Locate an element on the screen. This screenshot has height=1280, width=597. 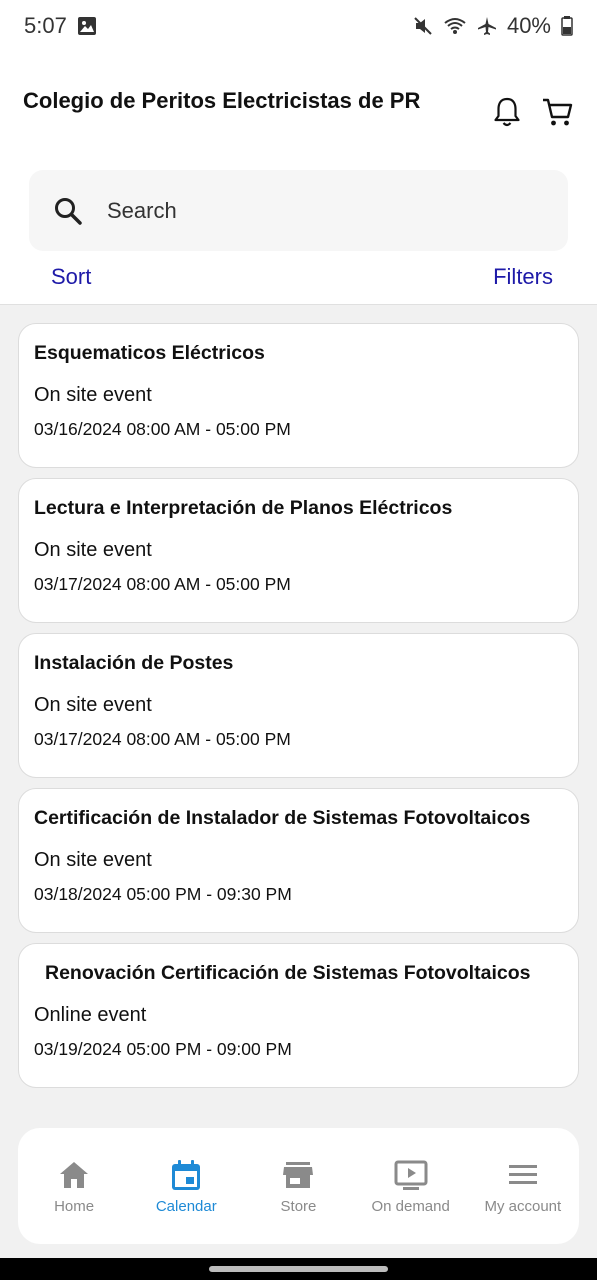
battery-icon is located at coordinates (567, 26).